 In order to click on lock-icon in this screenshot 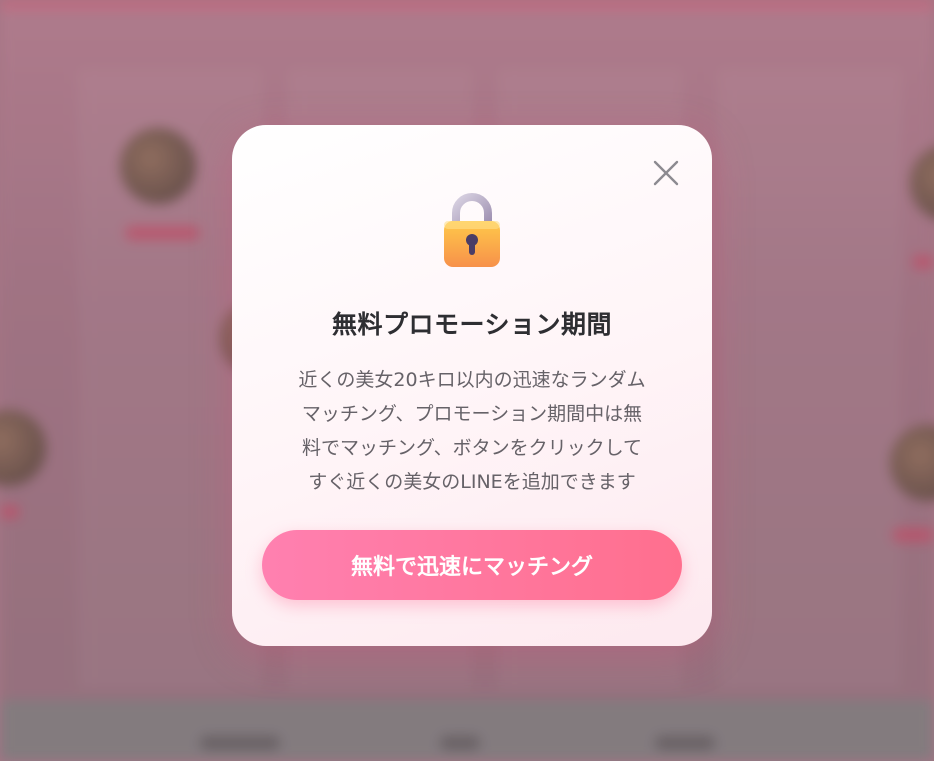, I will do `click(472, 231)`.